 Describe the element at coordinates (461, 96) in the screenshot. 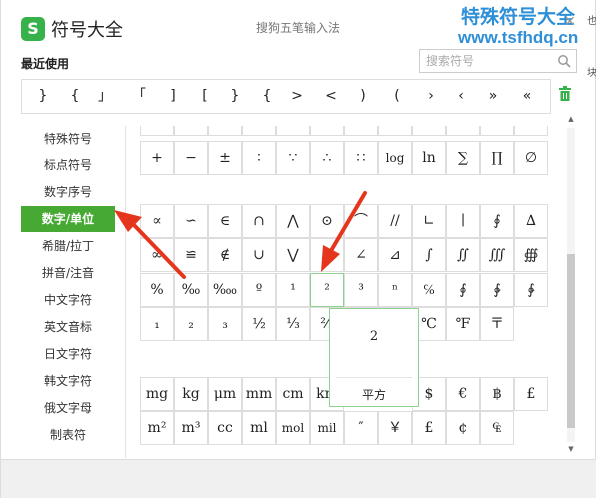

I see `recent-symbol: ‹` at that location.